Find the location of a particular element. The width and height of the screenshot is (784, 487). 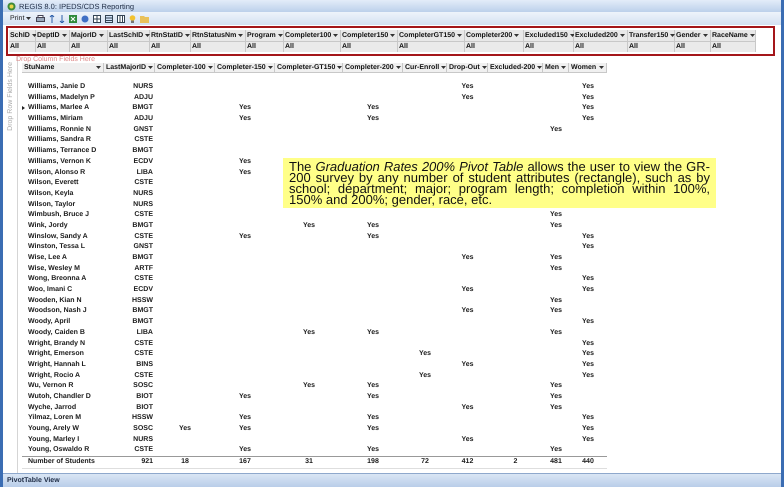

printer-icon is located at coordinates (41, 18).